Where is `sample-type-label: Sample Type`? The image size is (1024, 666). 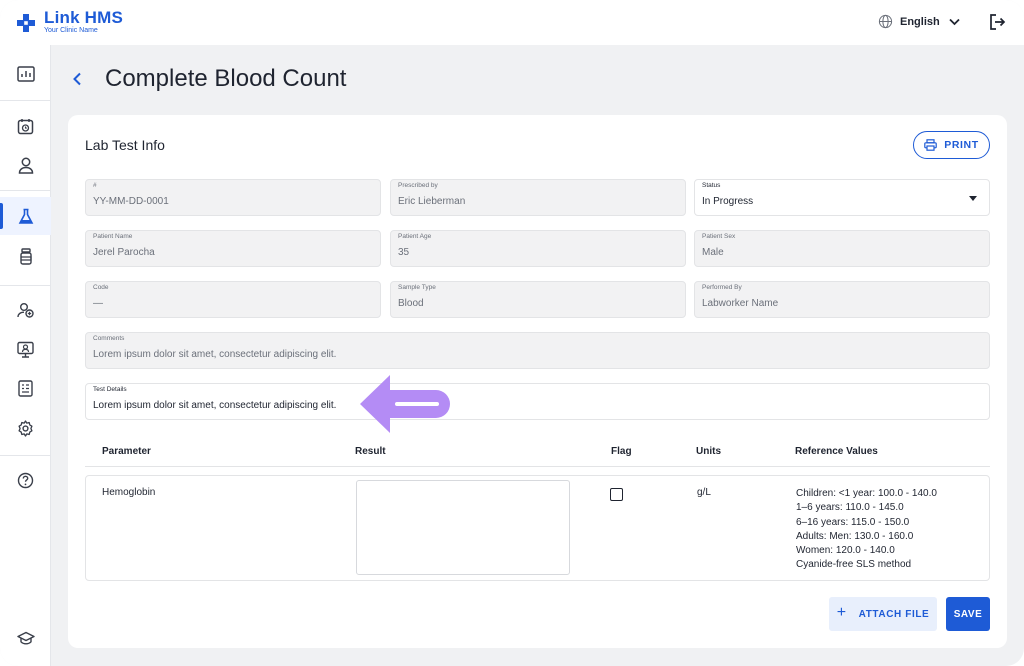 sample-type-label: Sample Type is located at coordinates (417, 287).